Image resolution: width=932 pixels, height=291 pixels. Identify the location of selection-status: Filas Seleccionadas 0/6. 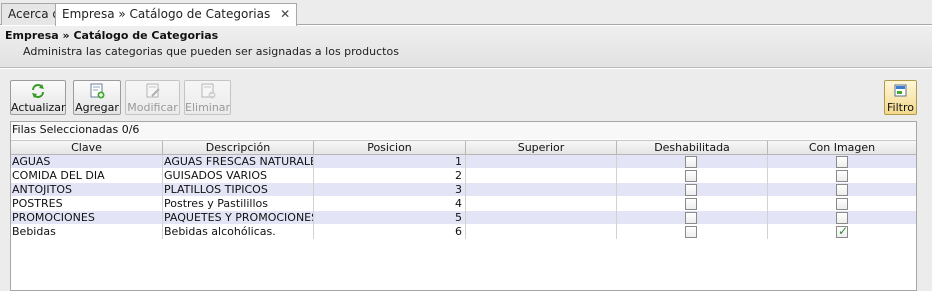
(463, 130).